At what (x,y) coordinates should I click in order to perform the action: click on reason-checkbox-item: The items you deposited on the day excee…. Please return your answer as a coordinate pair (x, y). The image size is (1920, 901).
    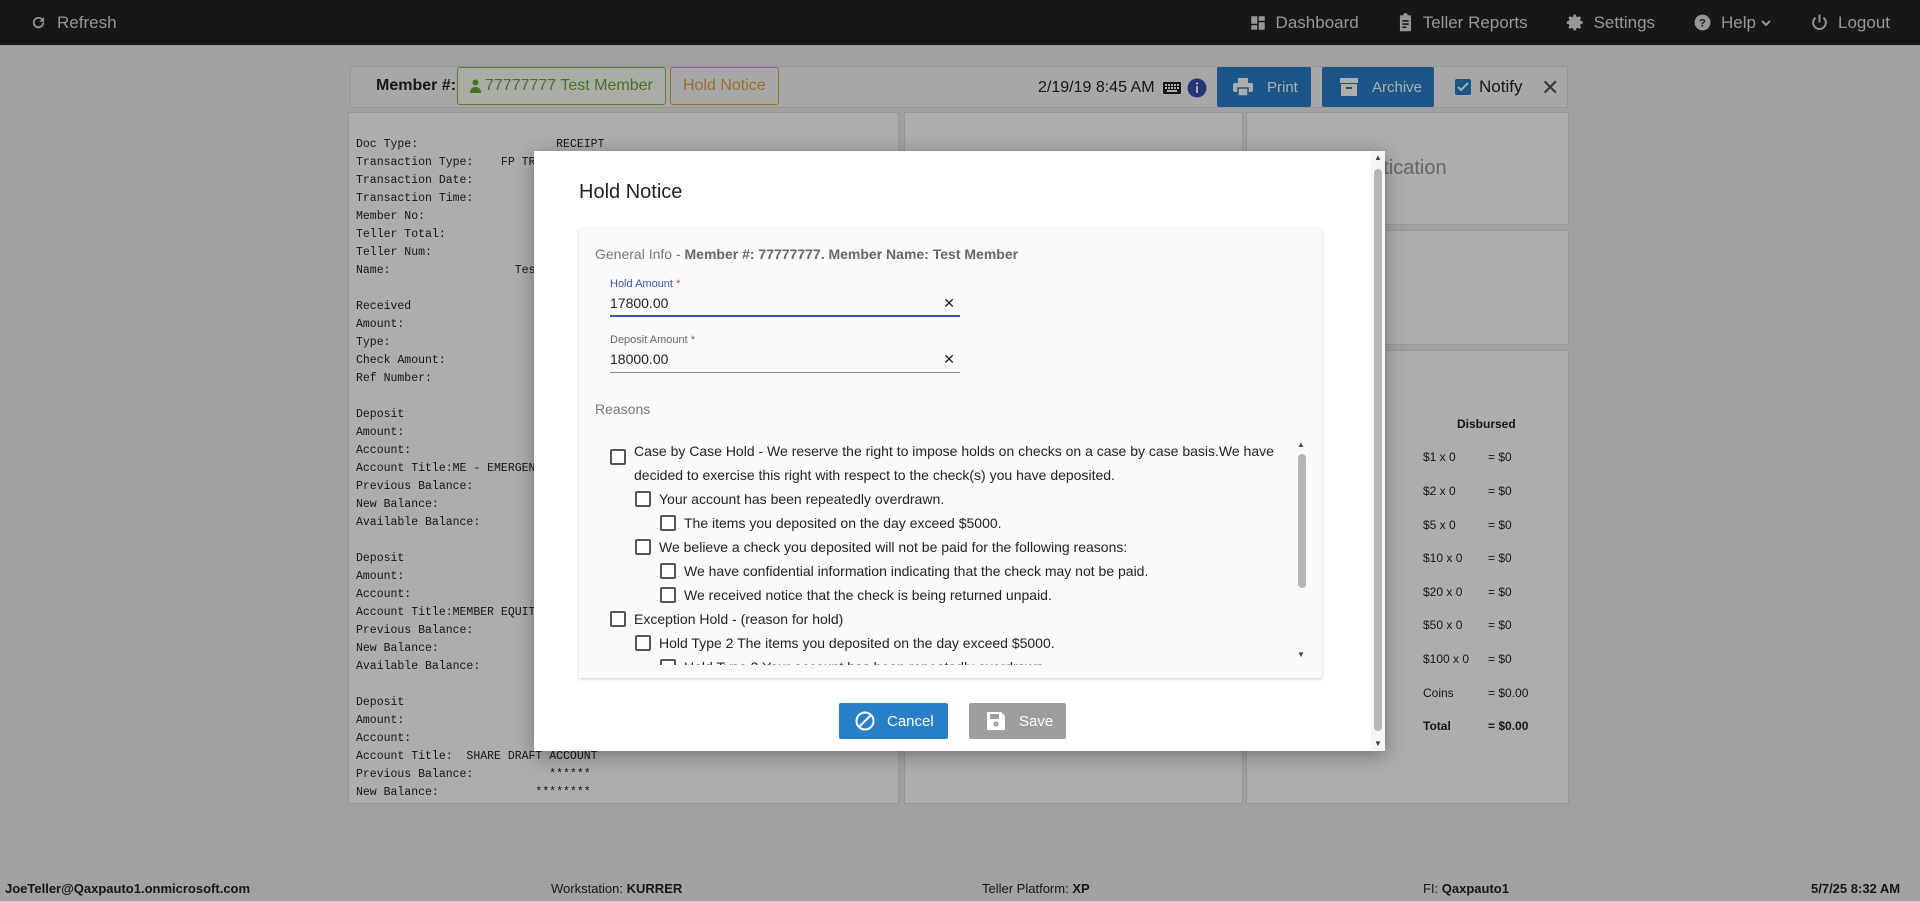
    Looking at the image, I should click on (831, 523).